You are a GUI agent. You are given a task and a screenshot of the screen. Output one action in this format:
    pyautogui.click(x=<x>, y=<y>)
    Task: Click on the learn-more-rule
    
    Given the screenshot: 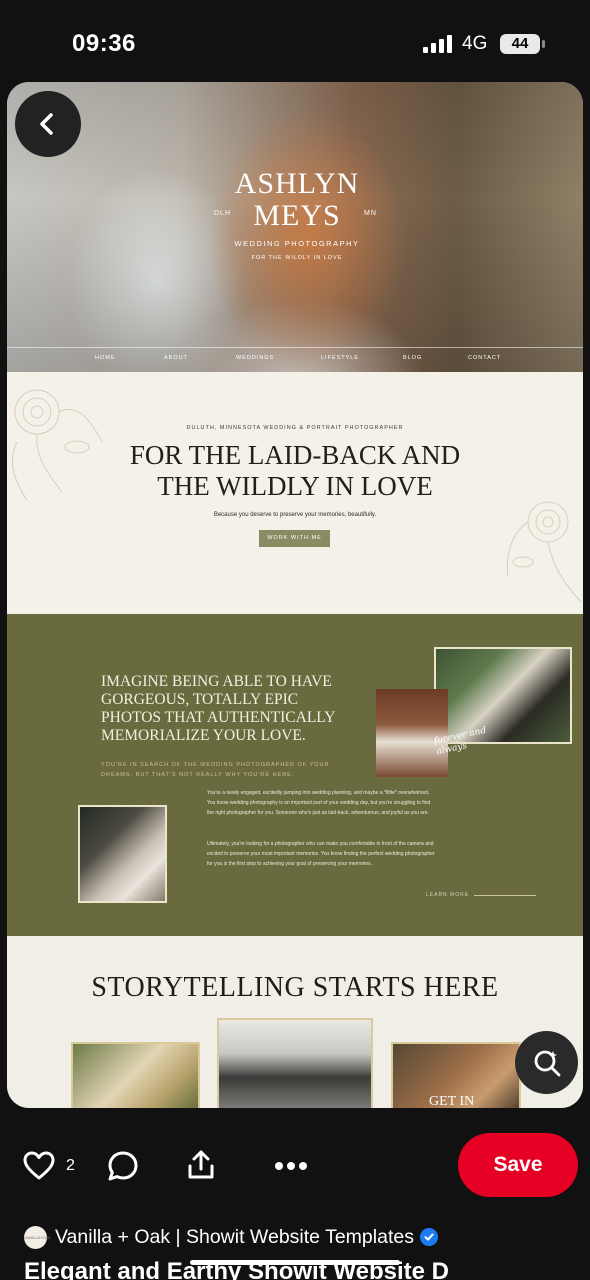 What is the action you would take?
    pyautogui.click(x=505, y=895)
    